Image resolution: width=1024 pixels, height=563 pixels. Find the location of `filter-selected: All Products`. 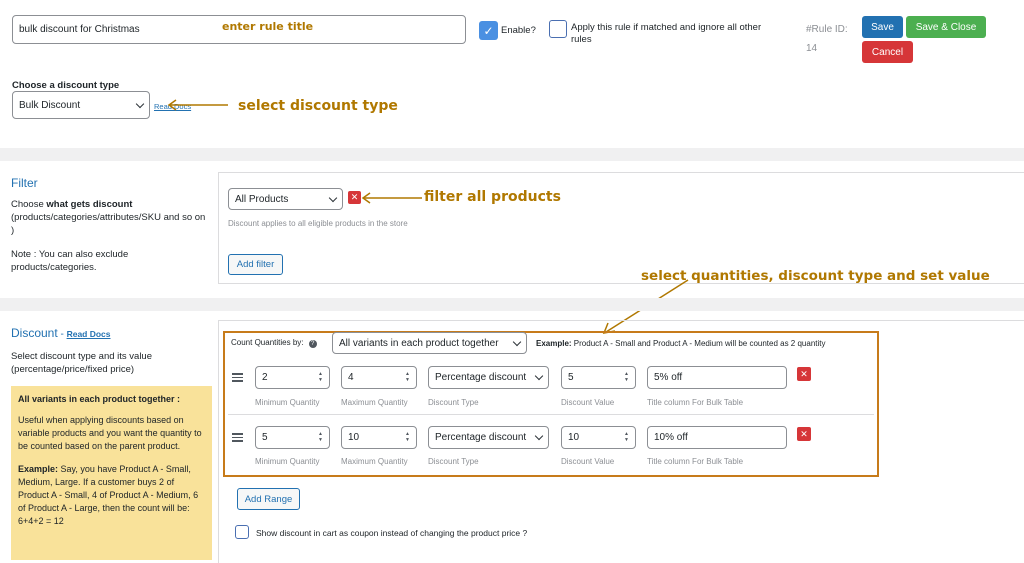

filter-selected: All Products is located at coordinates (262, 199).